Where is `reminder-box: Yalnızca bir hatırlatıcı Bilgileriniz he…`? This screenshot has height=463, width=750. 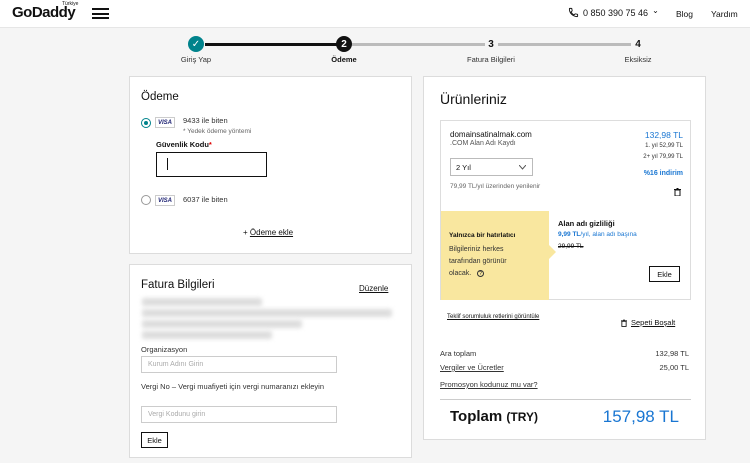 reminder-box: Yalnızca bir hatırlatıcı Bilgileriniz he… is located at coordinates (498, 255).